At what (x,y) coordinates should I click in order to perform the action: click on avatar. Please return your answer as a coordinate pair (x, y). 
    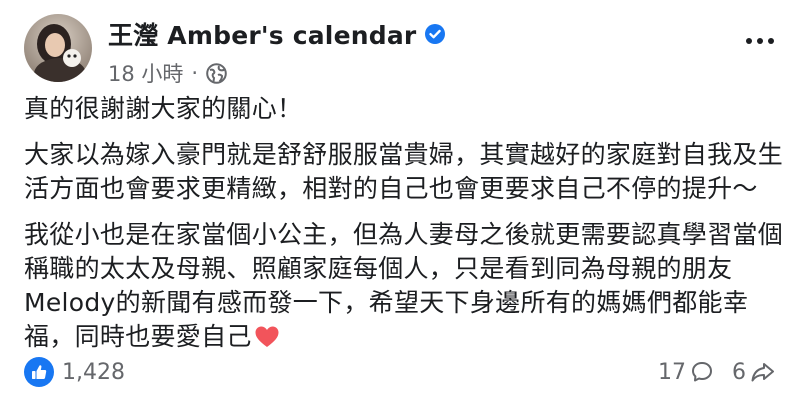
    Looking at the image, I should click on (58, 48).